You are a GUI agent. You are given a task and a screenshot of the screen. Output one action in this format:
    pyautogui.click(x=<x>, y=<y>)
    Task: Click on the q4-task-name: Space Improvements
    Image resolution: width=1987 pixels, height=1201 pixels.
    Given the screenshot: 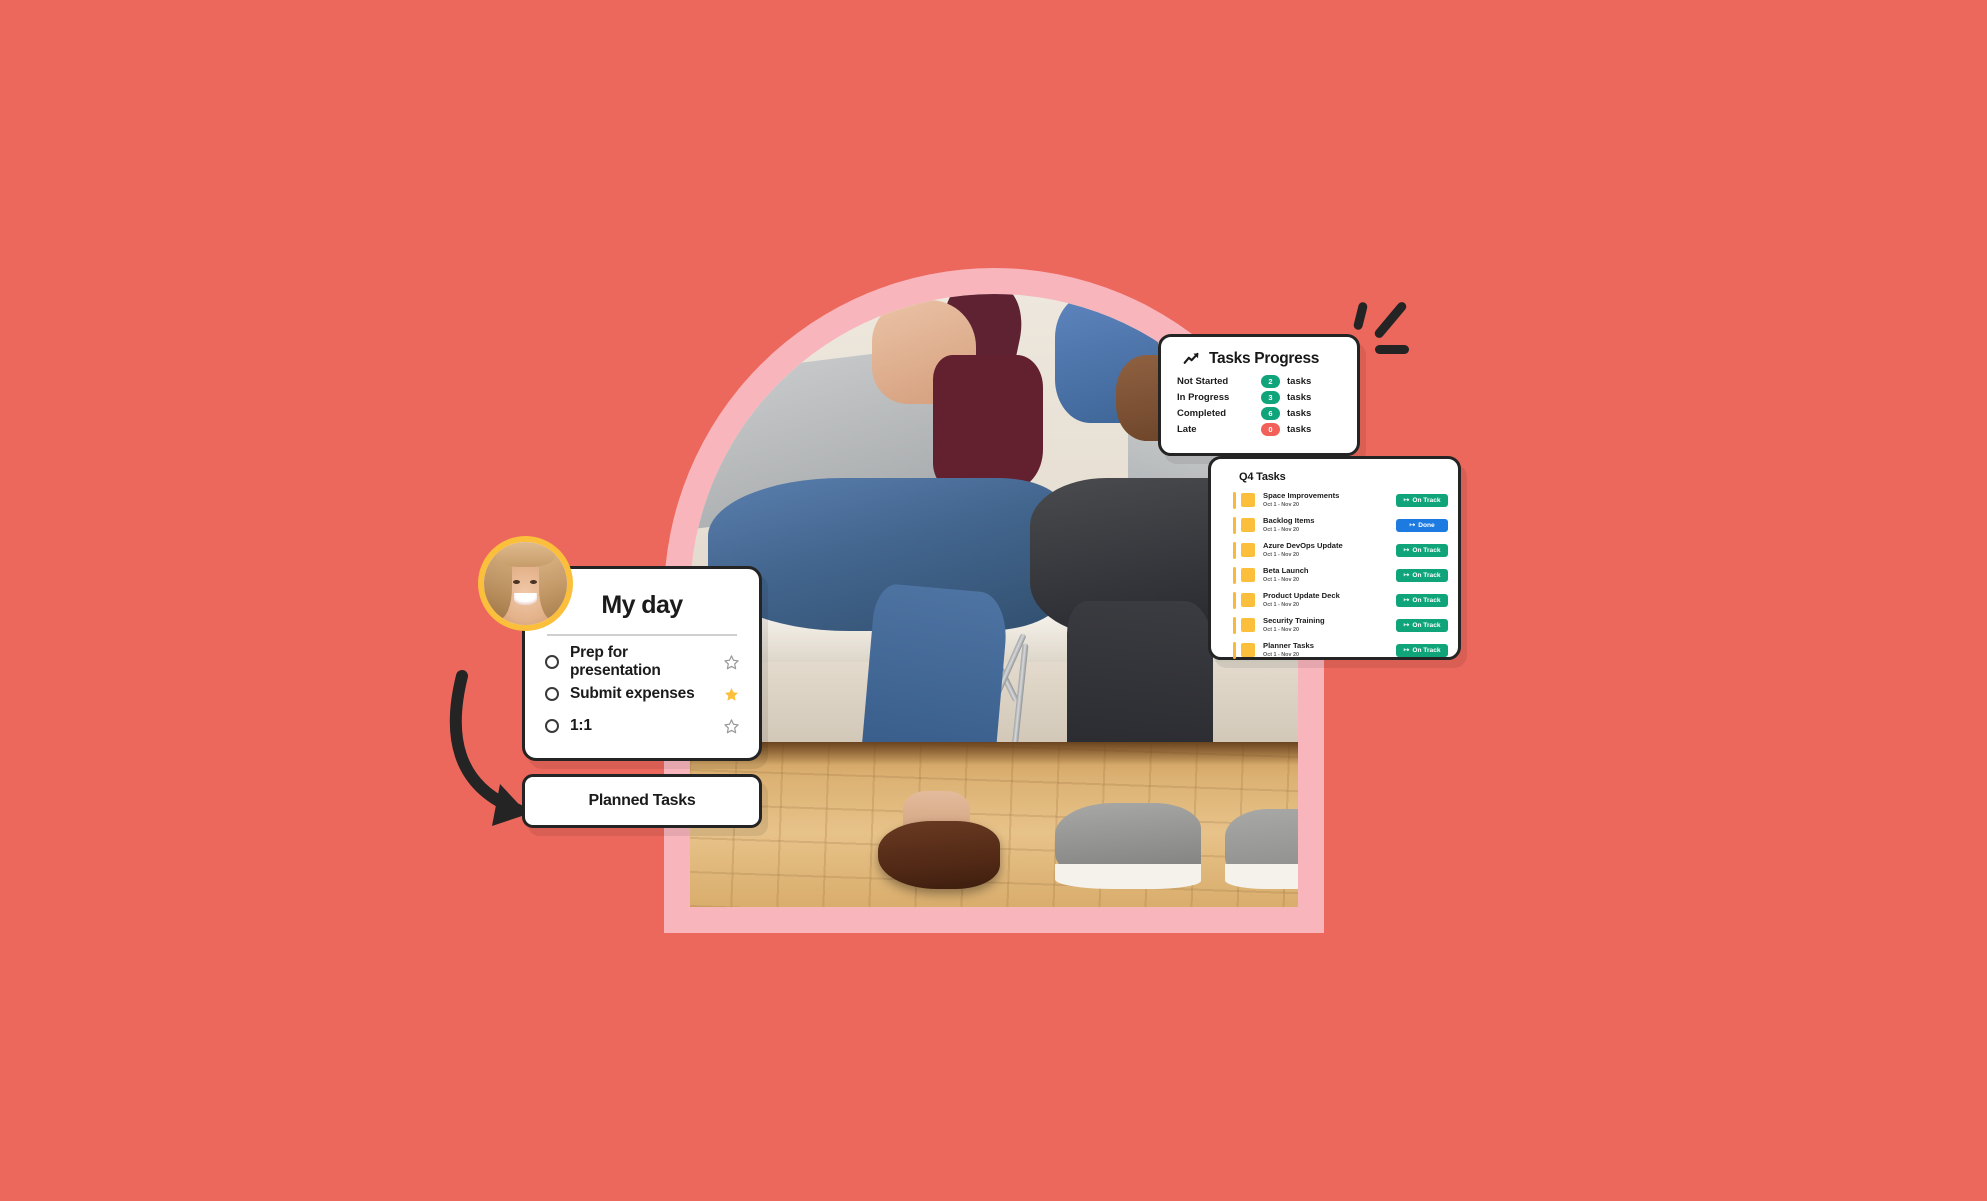 What is the action you would take?
    pyautogui.click(x=1301, y=495)
    